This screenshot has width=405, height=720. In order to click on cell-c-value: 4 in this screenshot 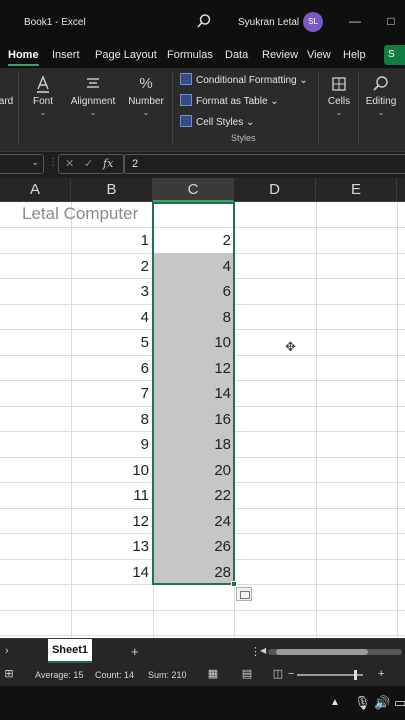, I will do `click(196, 266)`.